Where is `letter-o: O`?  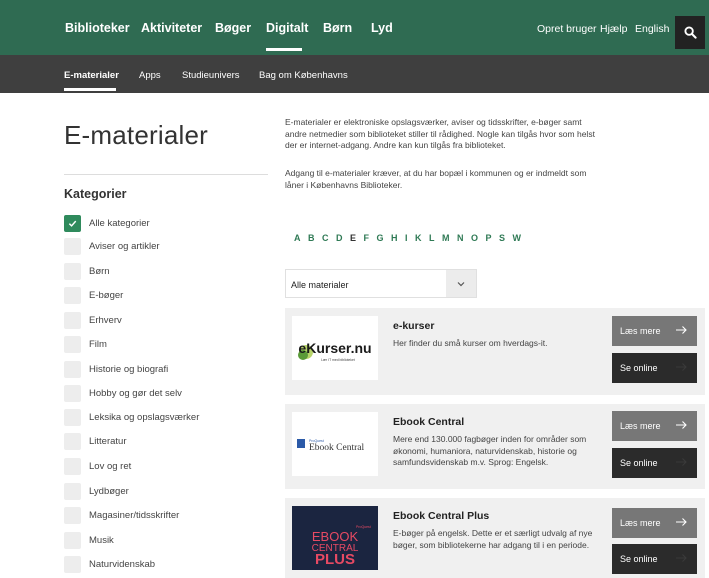 letter-o: O is located at coordinates (474, 238).